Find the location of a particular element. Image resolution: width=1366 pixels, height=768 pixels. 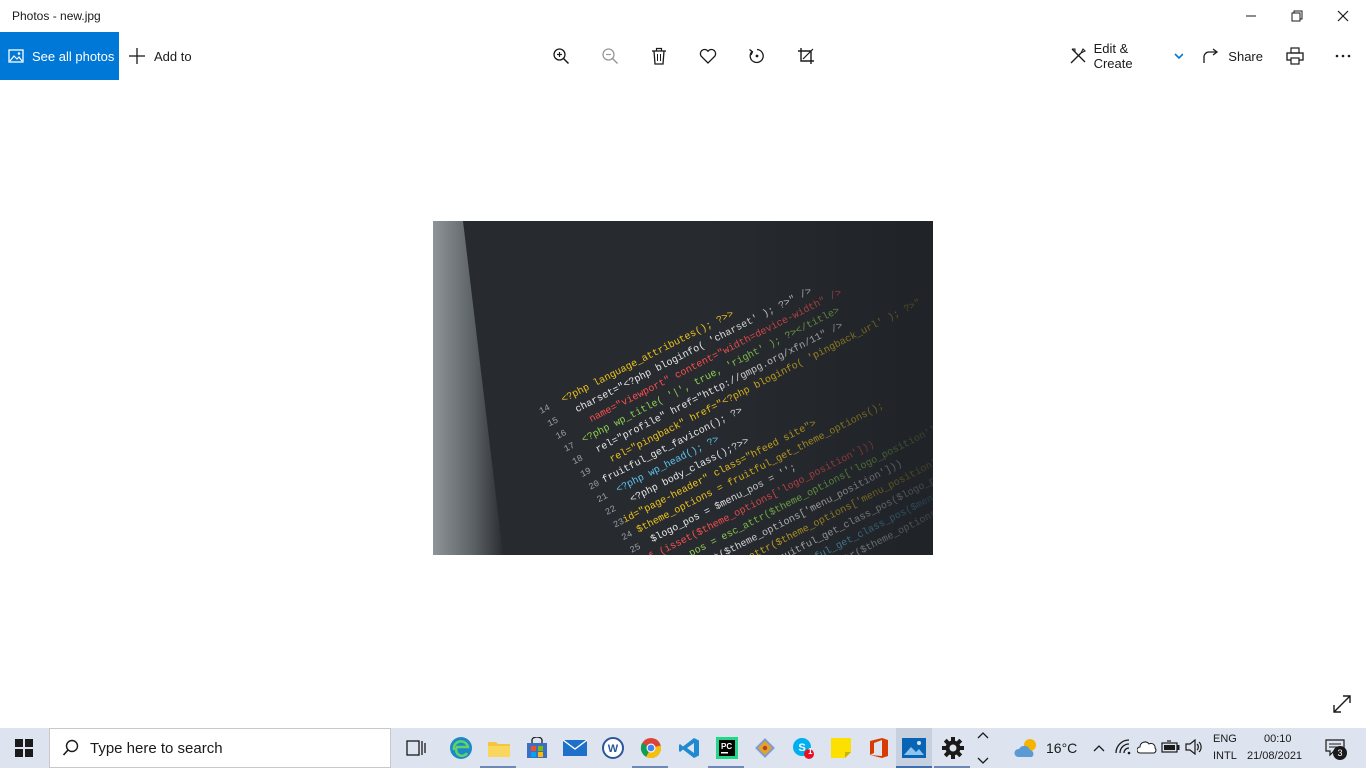

store-icon is located at coordinates (537, 747).